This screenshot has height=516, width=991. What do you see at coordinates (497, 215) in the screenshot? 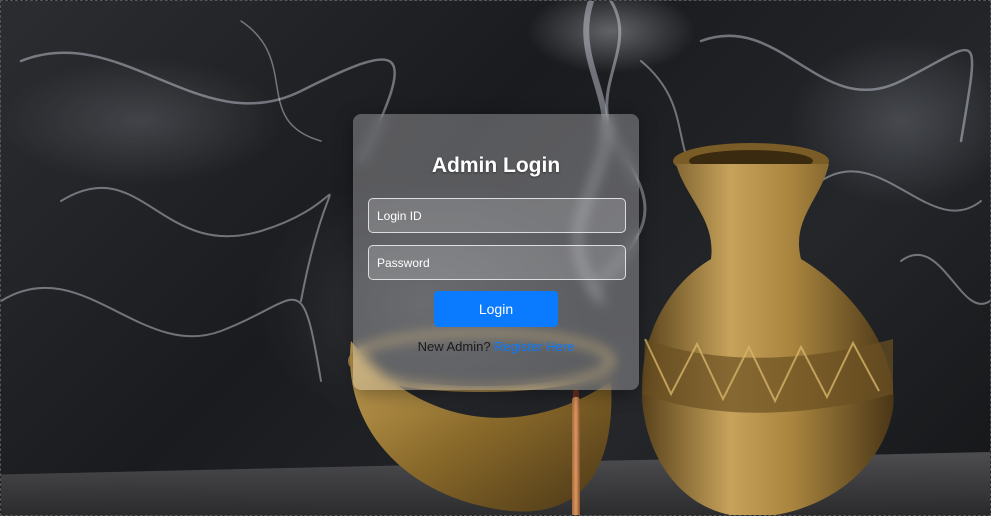
I see `login-id-input` at bounding box center [497, 215].